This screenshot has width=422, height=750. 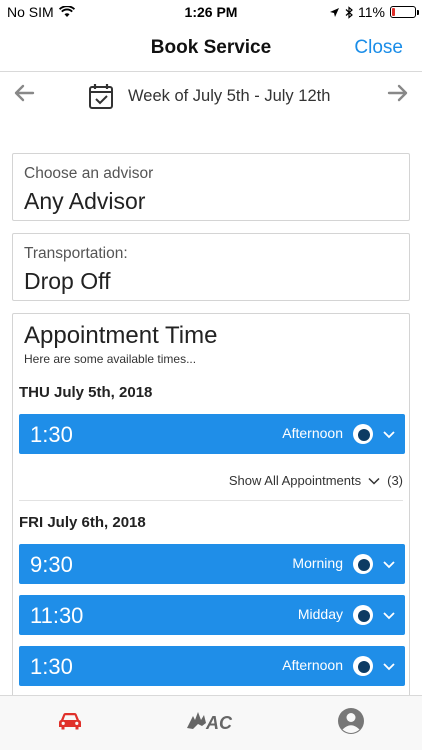 I want to click on time-slot: 9:30 Morning, so click(x=212, y=564).